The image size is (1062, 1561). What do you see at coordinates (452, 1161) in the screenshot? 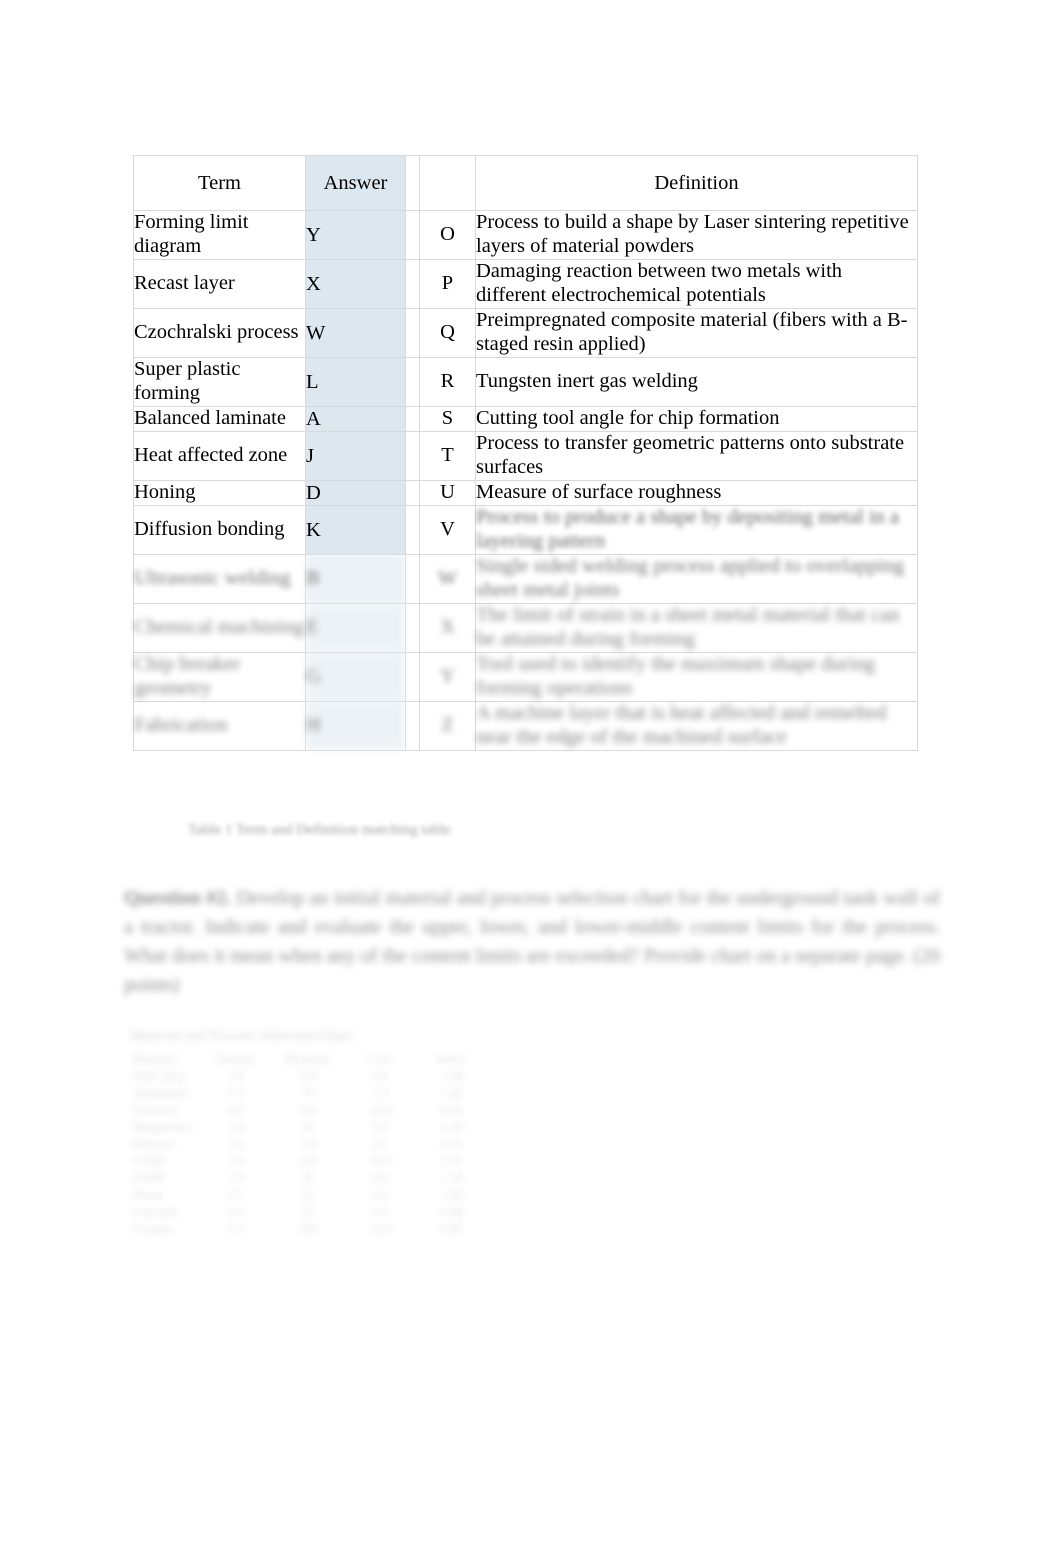
I see `bottom-cell: 2.35` at bounding box center [452, 1161].